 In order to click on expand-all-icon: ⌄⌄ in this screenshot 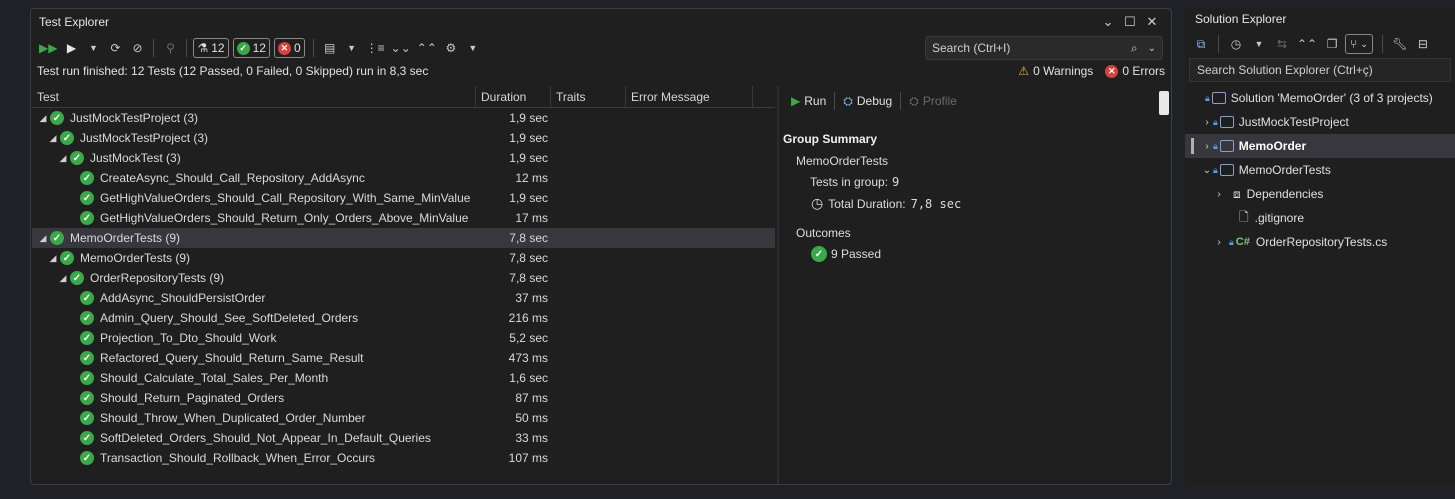, I will do `click(401, 48)`.